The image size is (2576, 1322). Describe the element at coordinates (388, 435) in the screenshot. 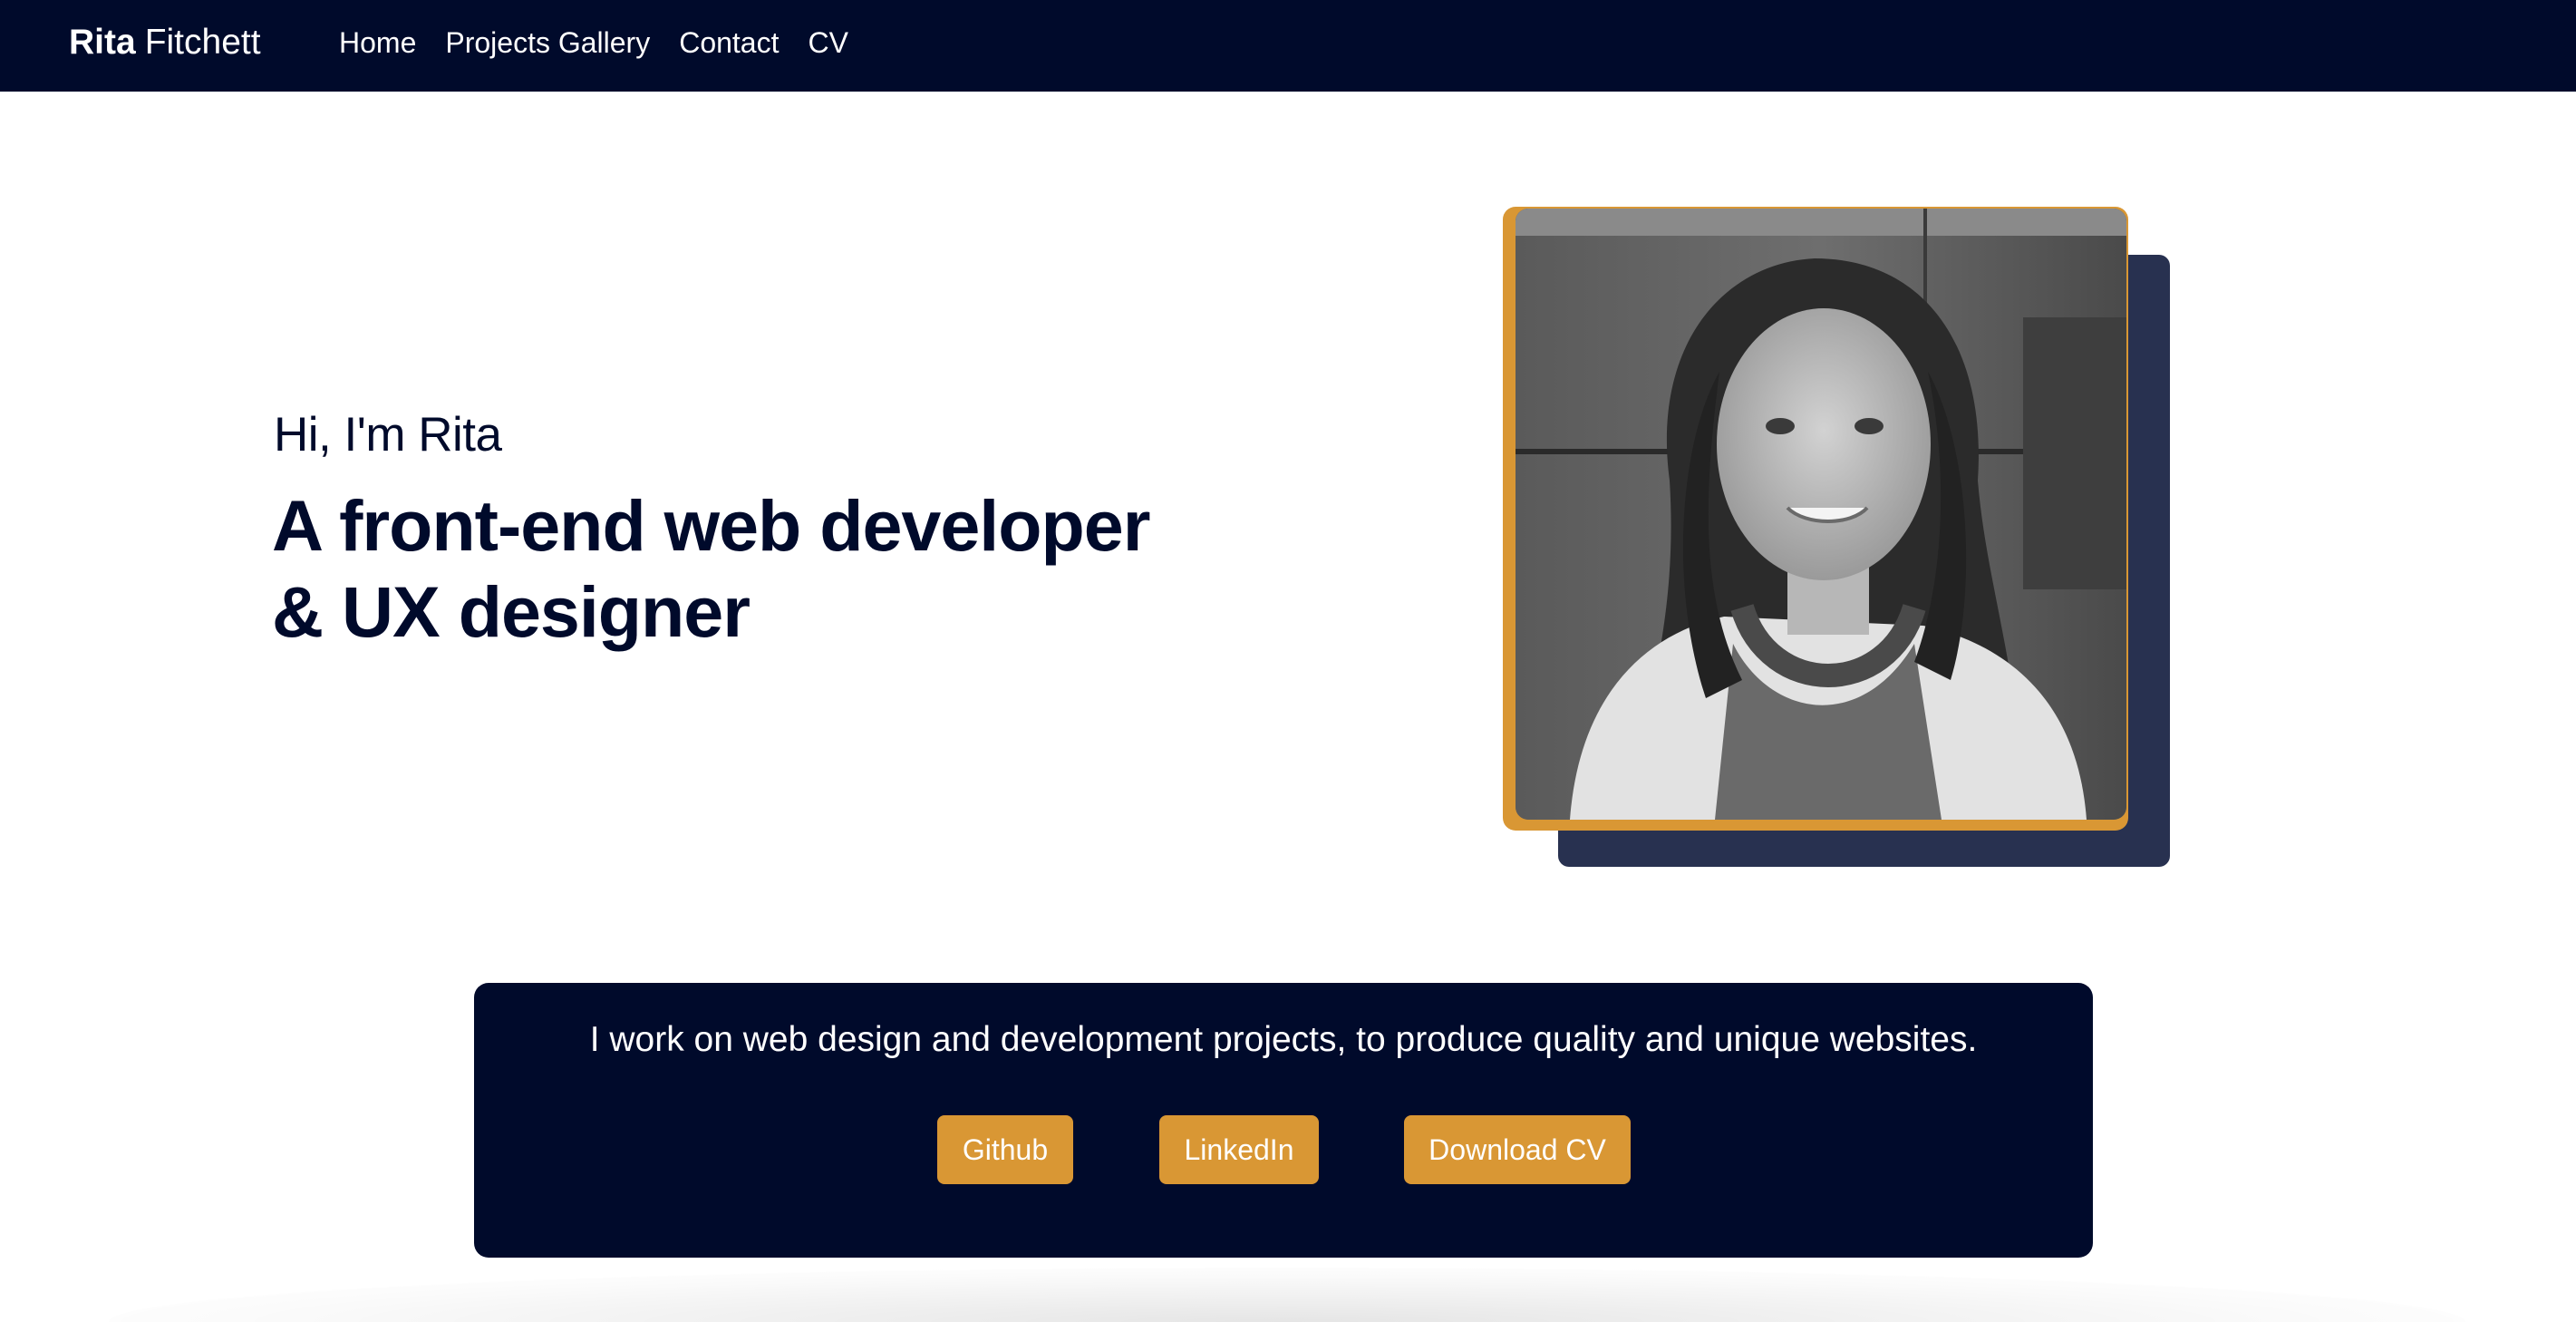

I see `hero-greeting: Hi, I'm Rita` at that location.